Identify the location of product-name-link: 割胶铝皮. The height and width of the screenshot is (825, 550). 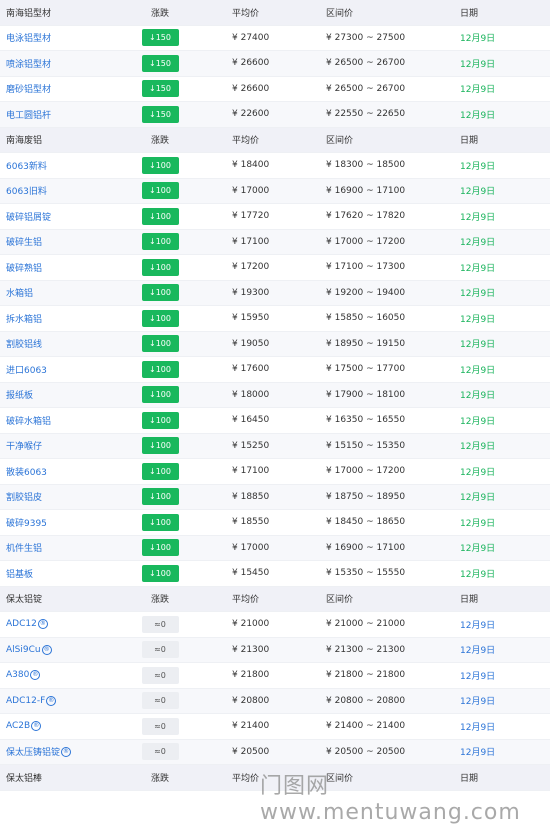
(24, 496).